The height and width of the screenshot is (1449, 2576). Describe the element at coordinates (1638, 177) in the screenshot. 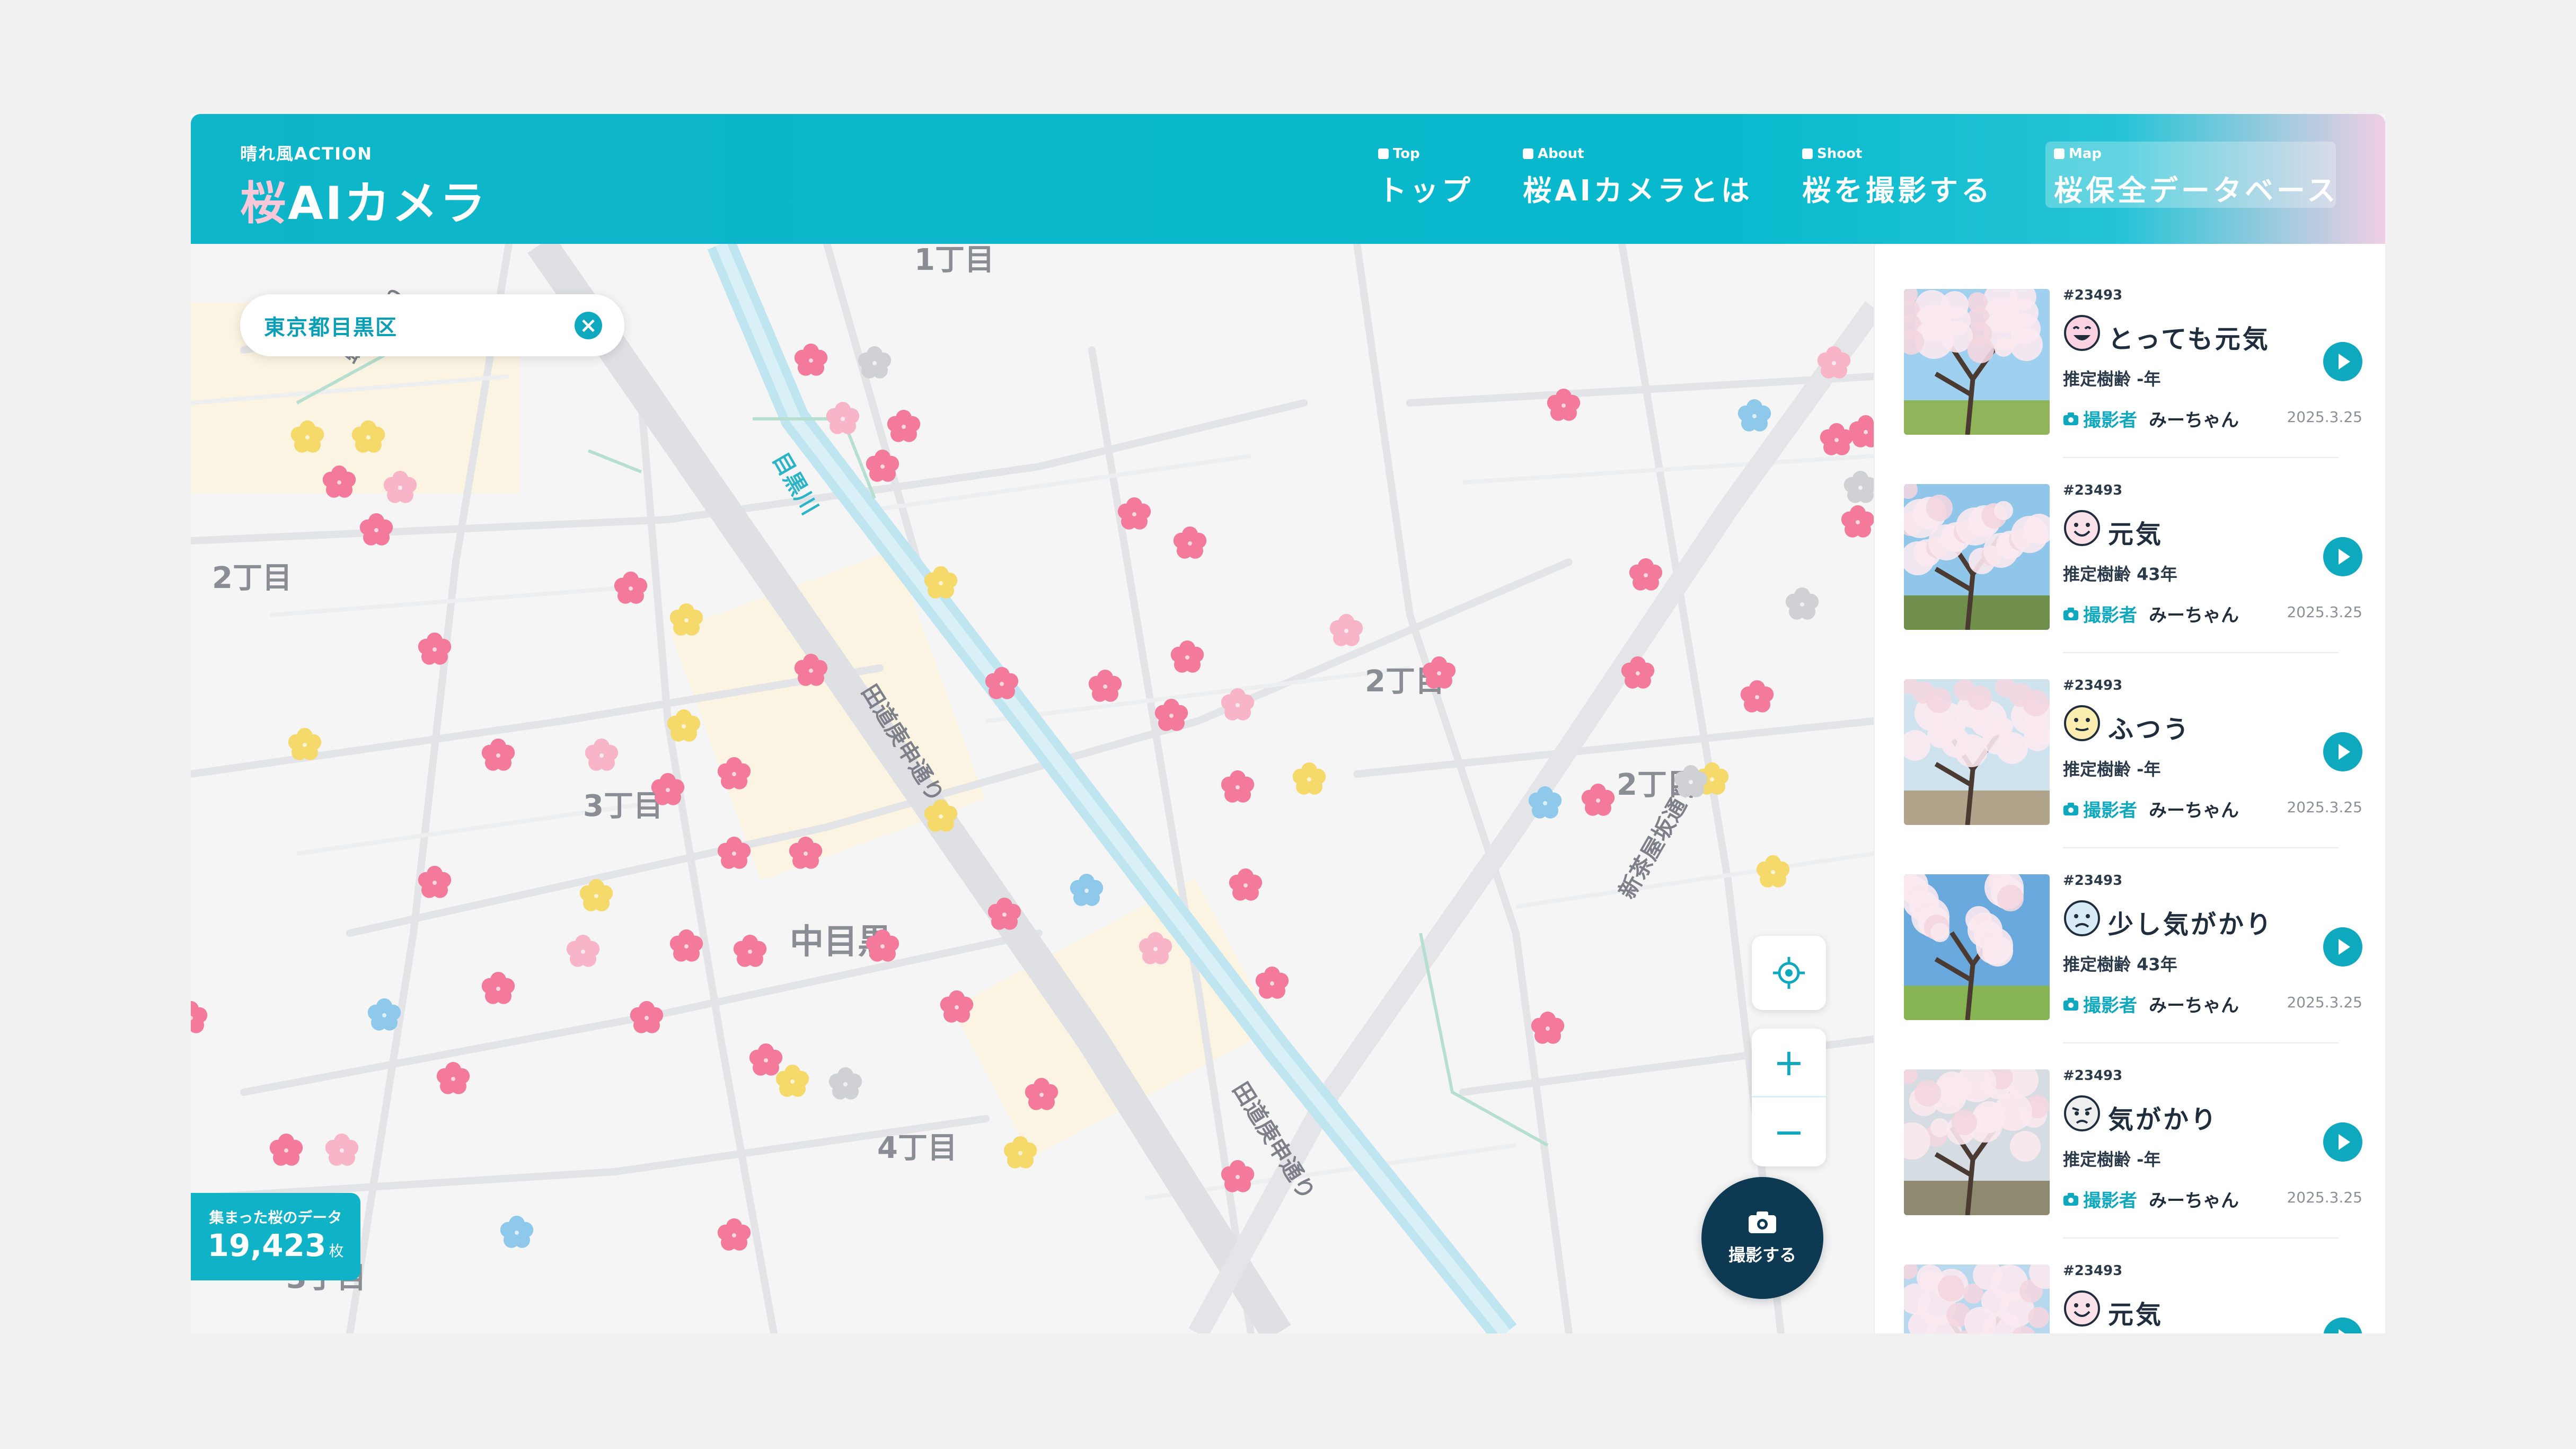

I see `nav-item-about: About 桜AIカメラとは` at that location.